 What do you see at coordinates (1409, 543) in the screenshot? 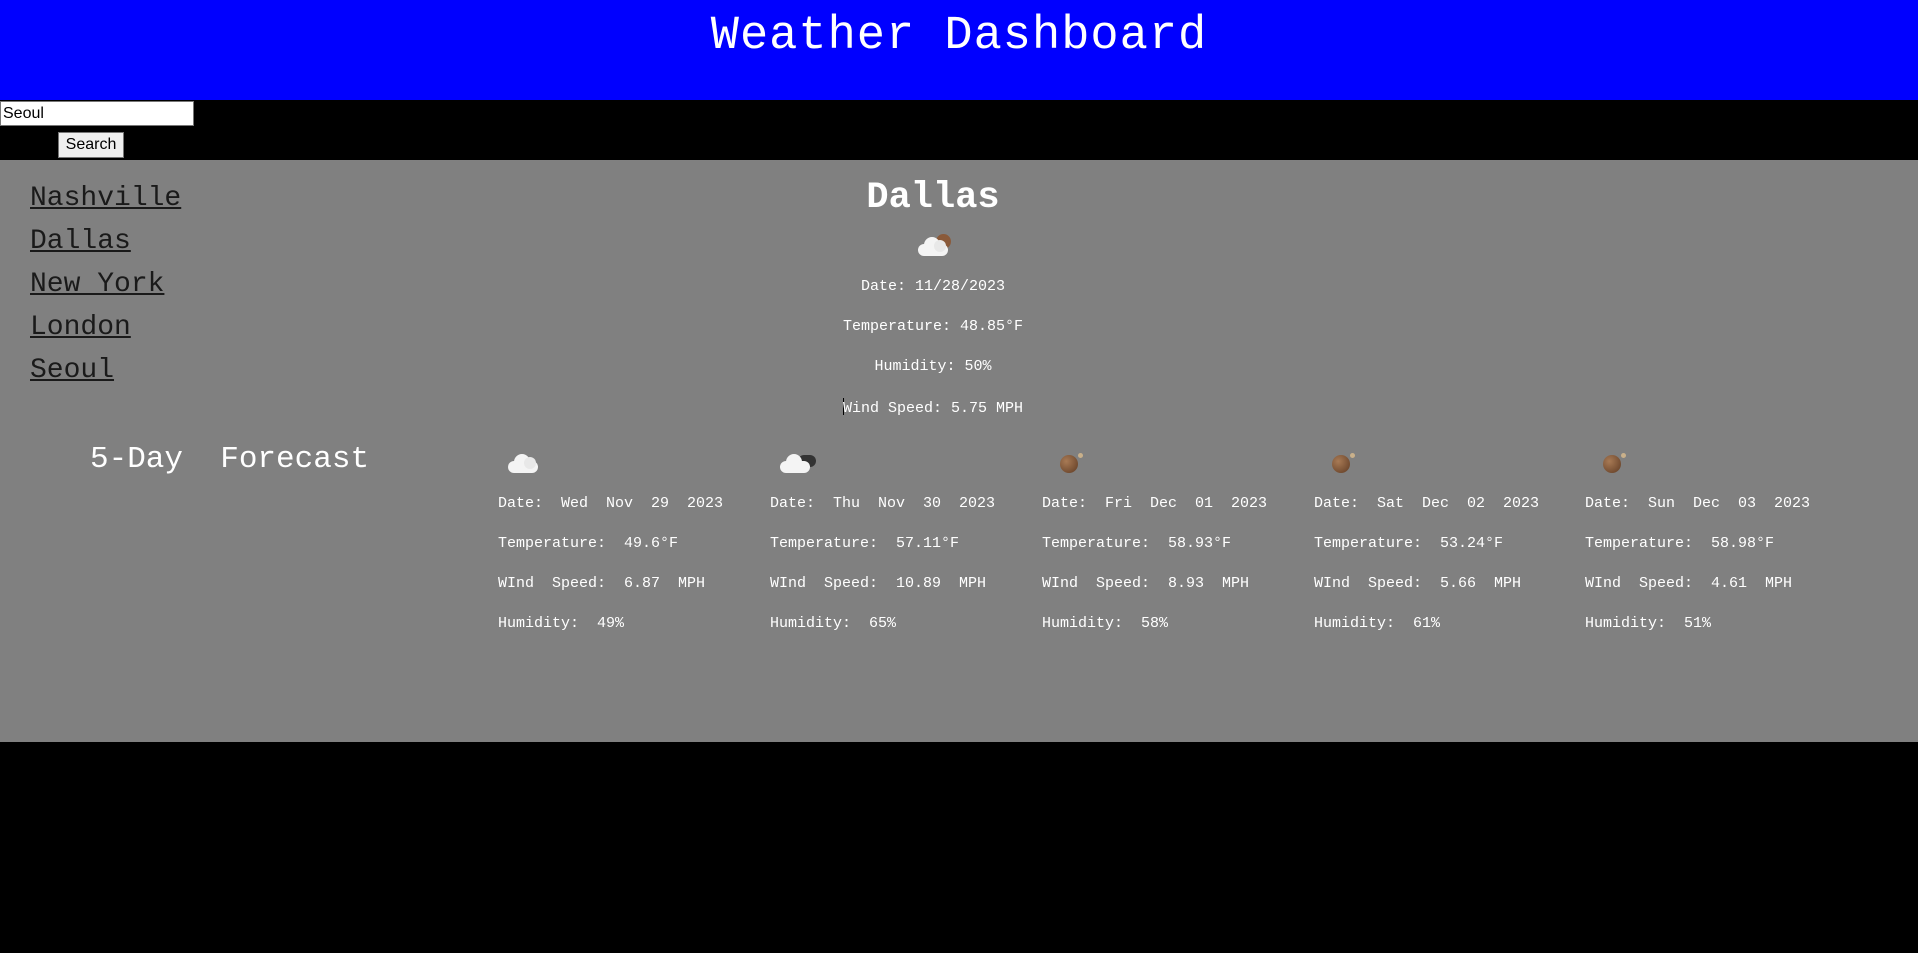
I see `forecast-temperature: Temperature: 53.24°F` at bounding box center [1409, 543].